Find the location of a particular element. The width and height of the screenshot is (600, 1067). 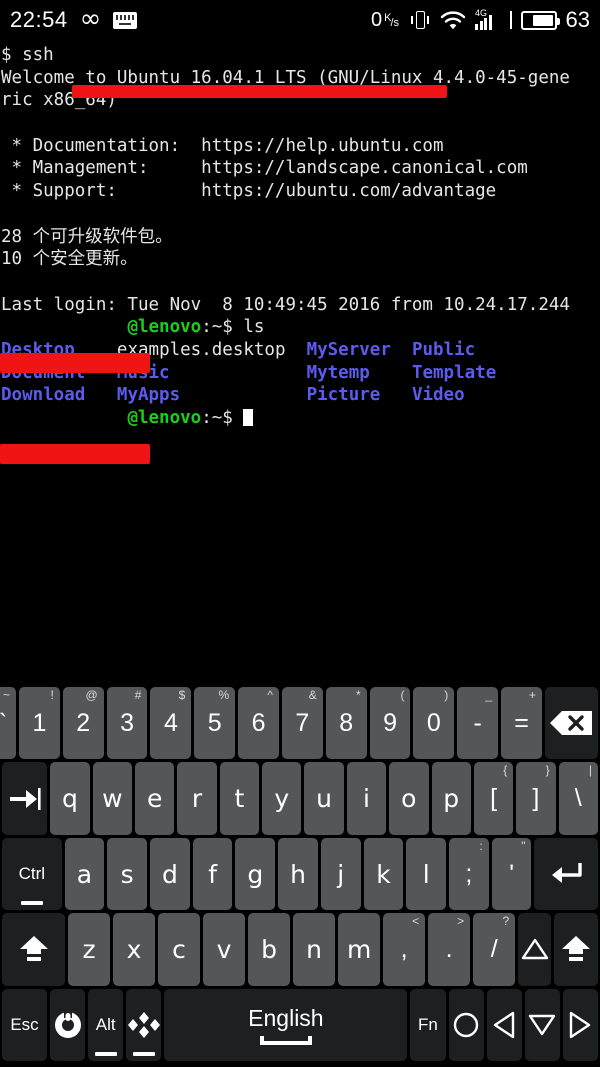

key-settings is located at coordinates (68, 1025).